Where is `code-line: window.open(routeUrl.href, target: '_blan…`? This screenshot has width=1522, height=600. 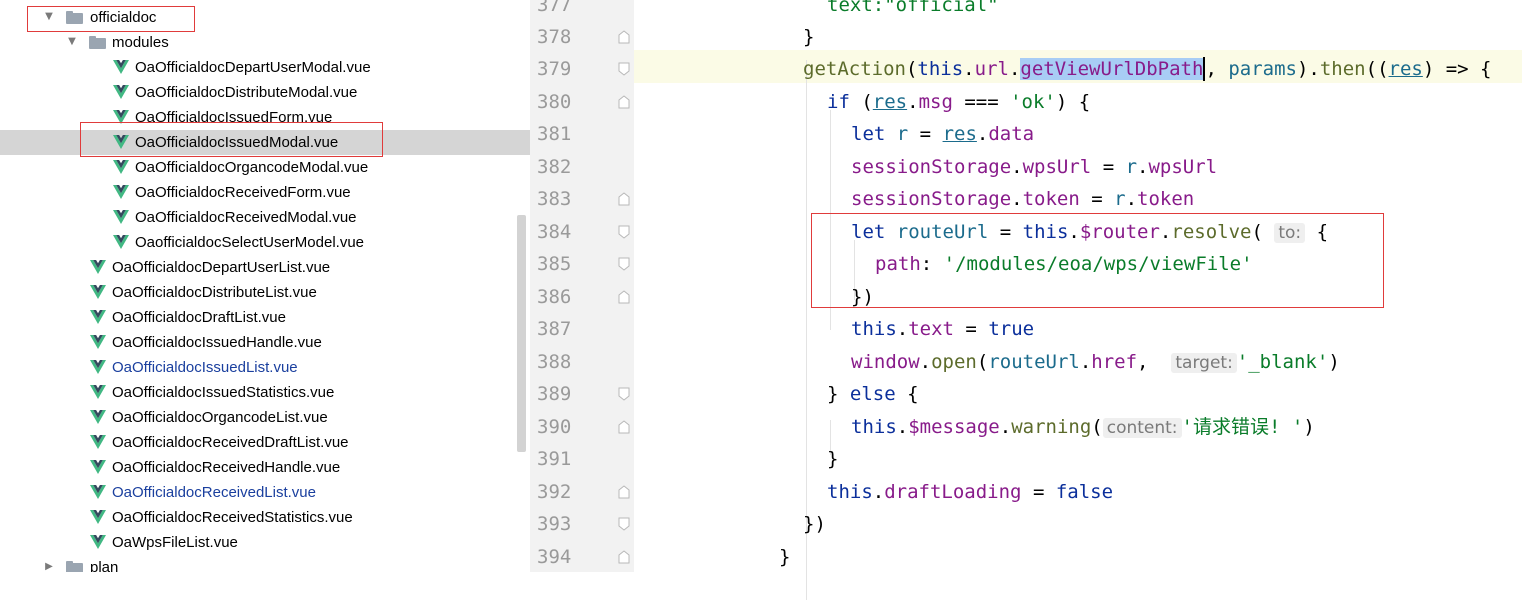
code-line: window.open(routeUrl.href, target: '_blan… is located at coordinates (1095, 362).